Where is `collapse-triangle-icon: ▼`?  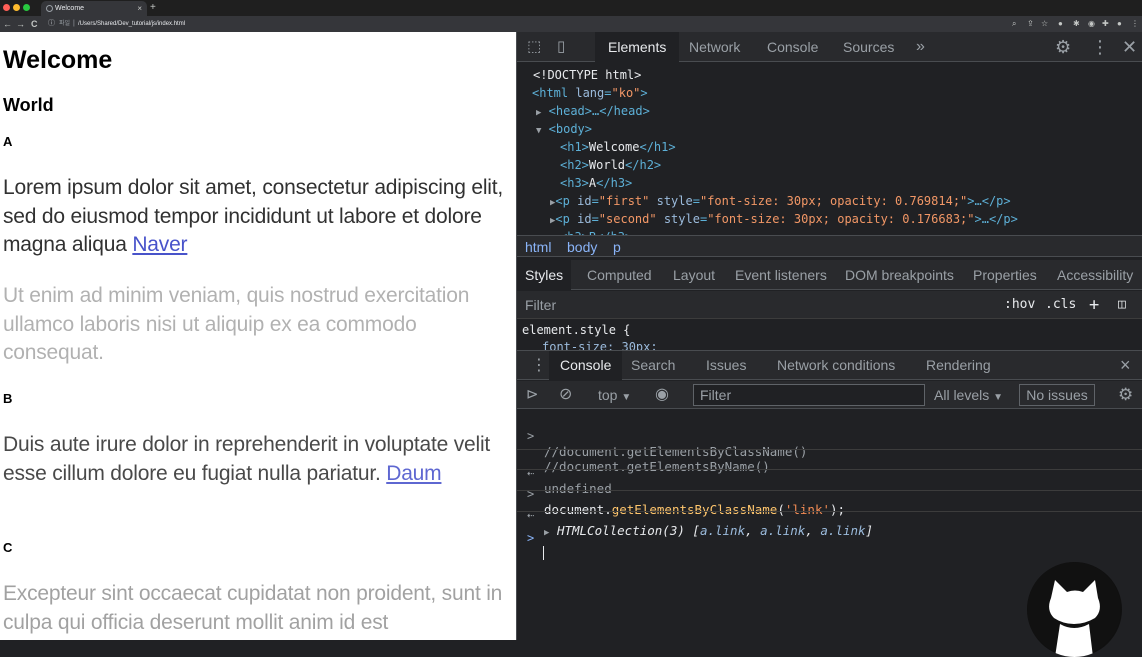
collapse-triangle-icon: ▼ is located at coordinates (538, 131).